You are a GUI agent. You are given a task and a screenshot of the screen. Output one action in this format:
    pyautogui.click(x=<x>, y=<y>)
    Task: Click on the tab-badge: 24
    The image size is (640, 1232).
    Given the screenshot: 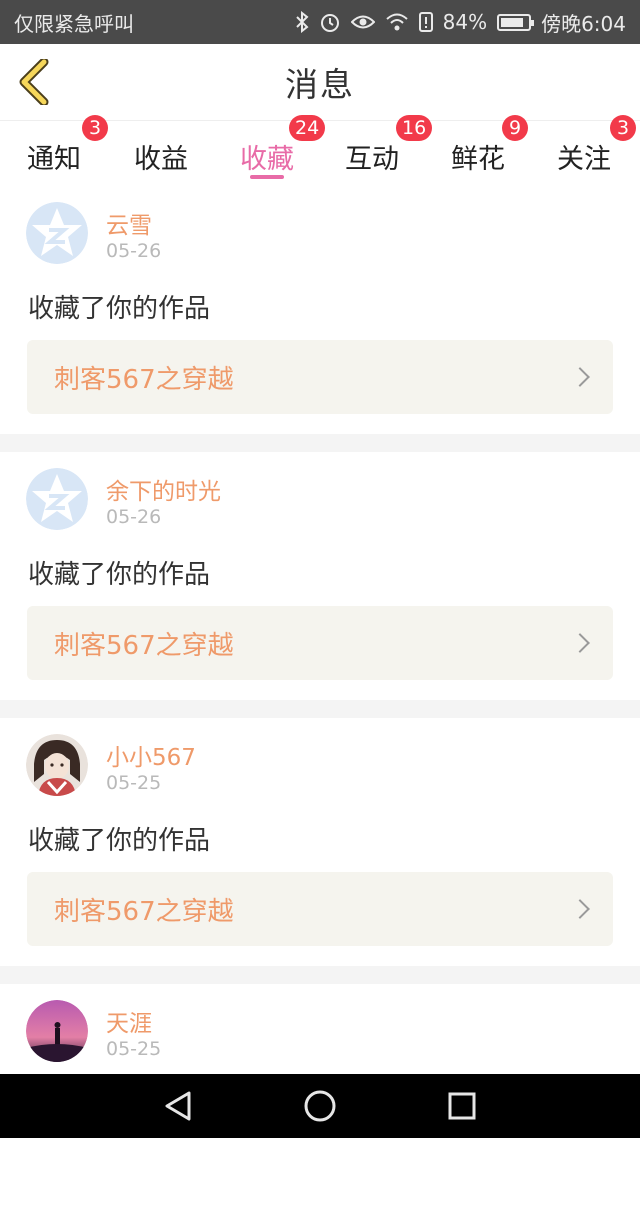 What is the action you would take?
    pyautogui.click(x=307, y=128)
    